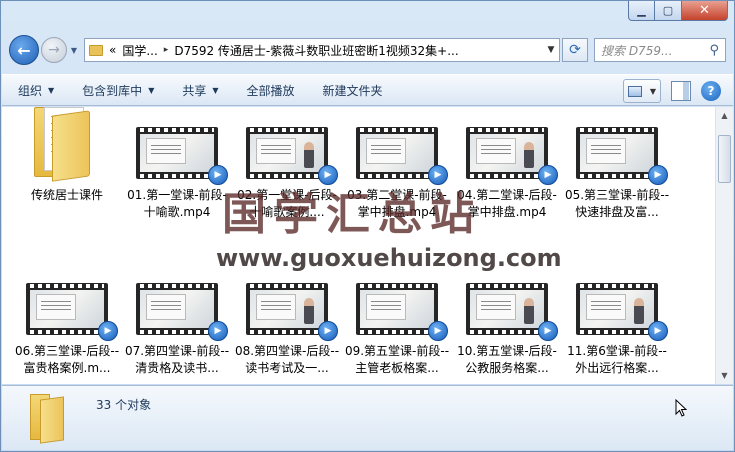 This screenshot has height=452, width=735. What do you see at coordinates (705, 11) in the screenshot?
I see `close-button: ✕` at bounding box center [705, 11].